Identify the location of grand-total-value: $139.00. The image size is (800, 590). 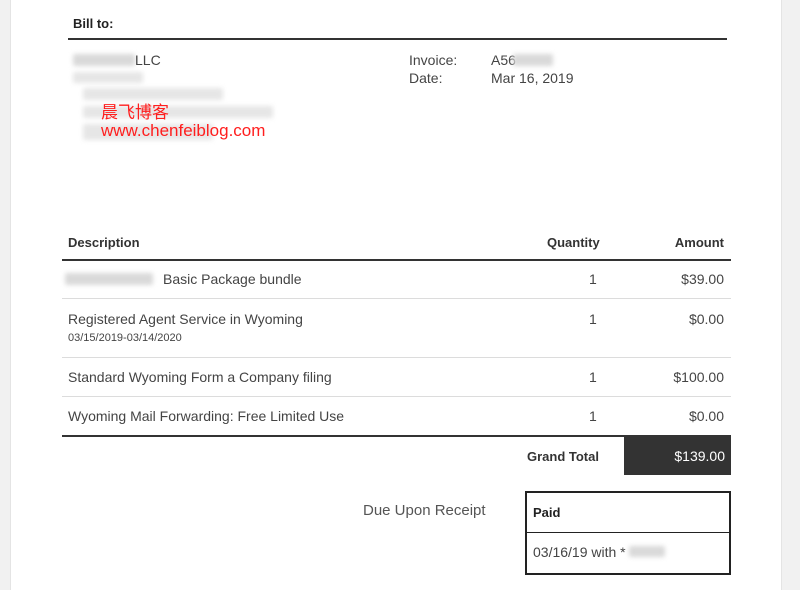
(699, 456).